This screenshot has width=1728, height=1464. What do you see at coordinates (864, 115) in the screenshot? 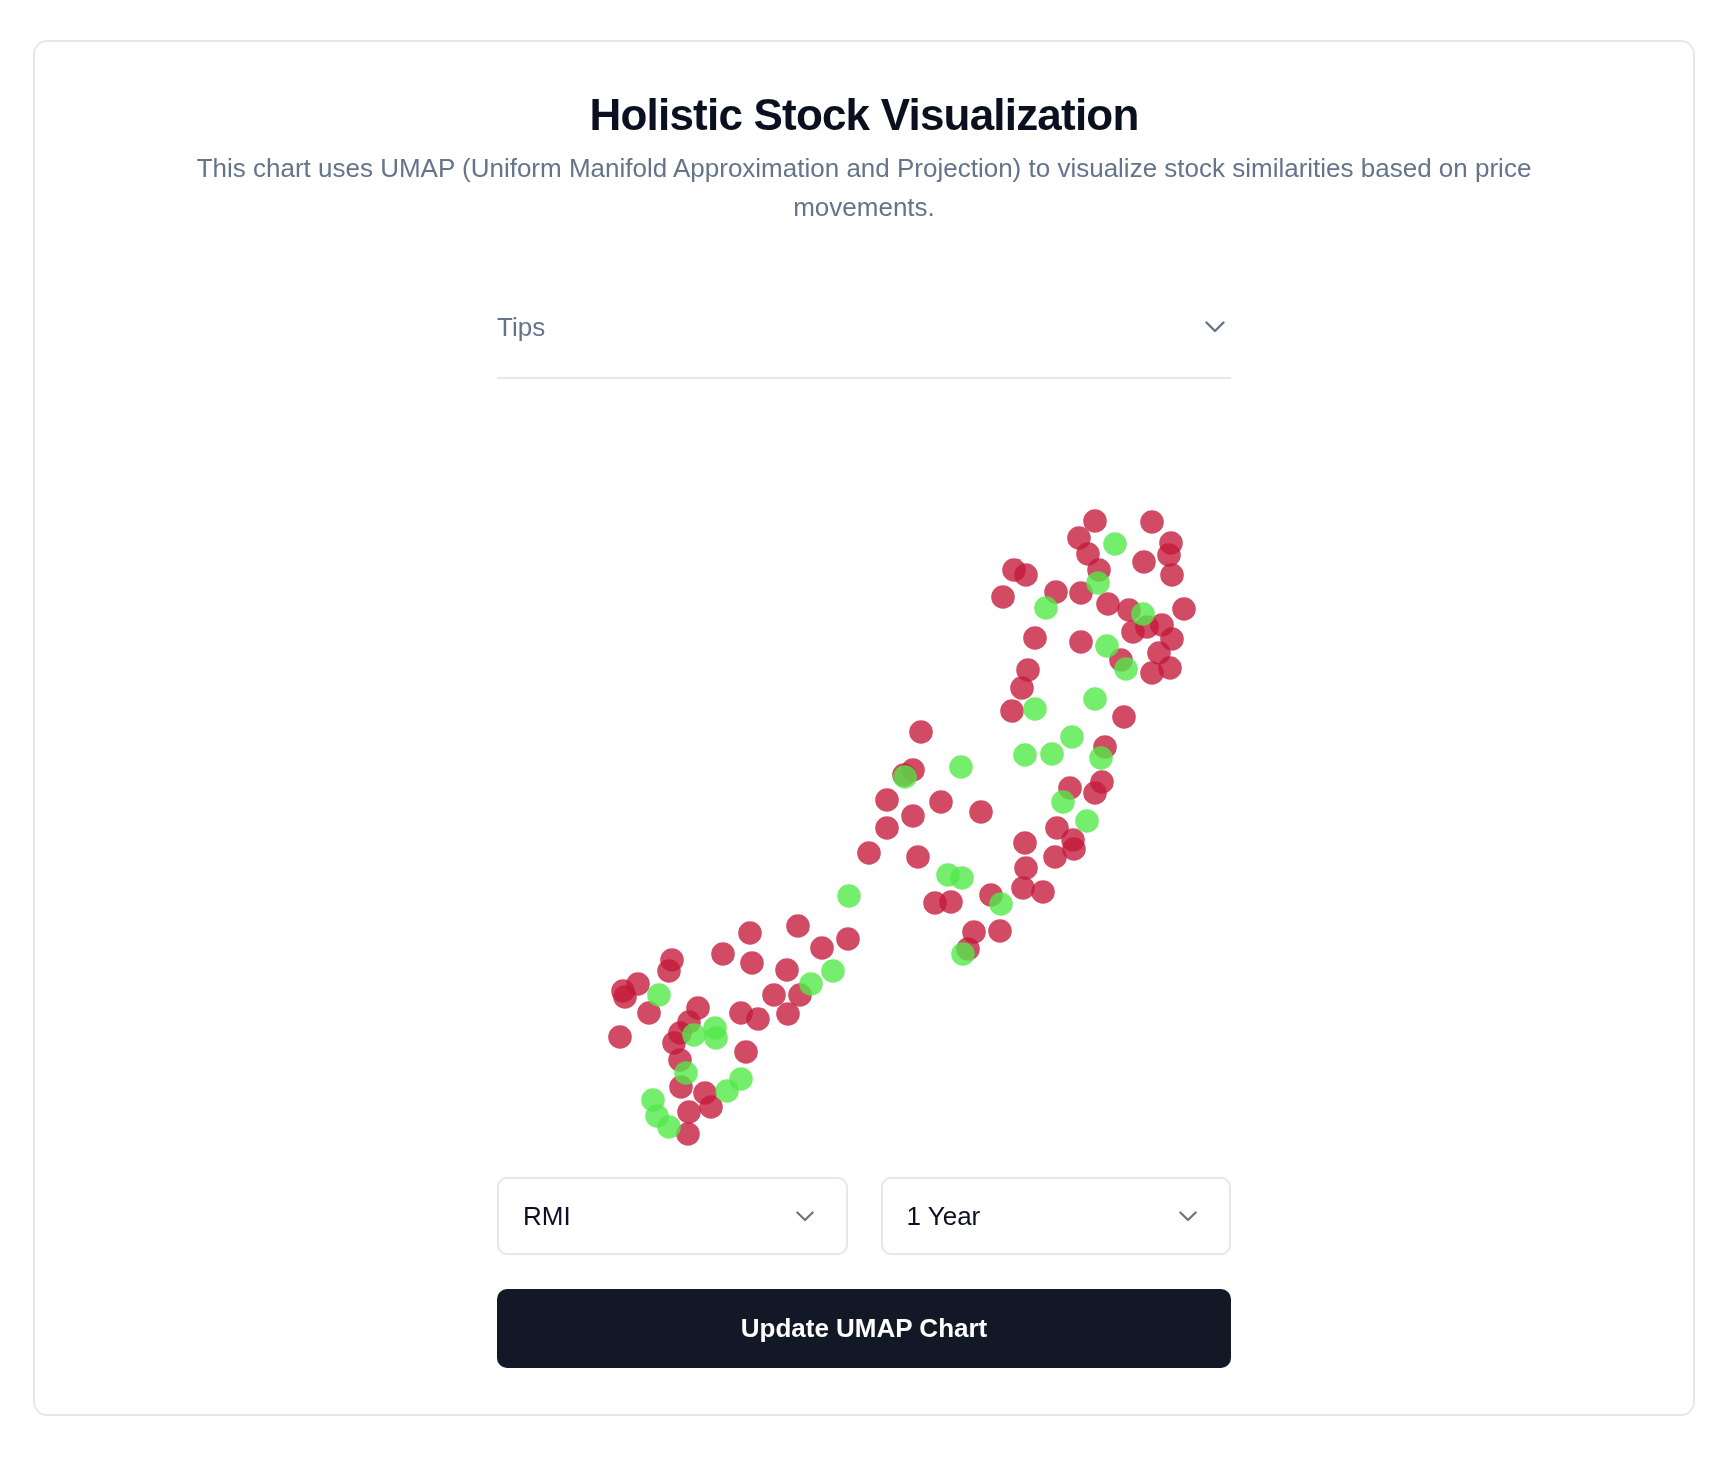
I see `page-title: Holistic Stock Visualization` at bounding box center [864, 115].